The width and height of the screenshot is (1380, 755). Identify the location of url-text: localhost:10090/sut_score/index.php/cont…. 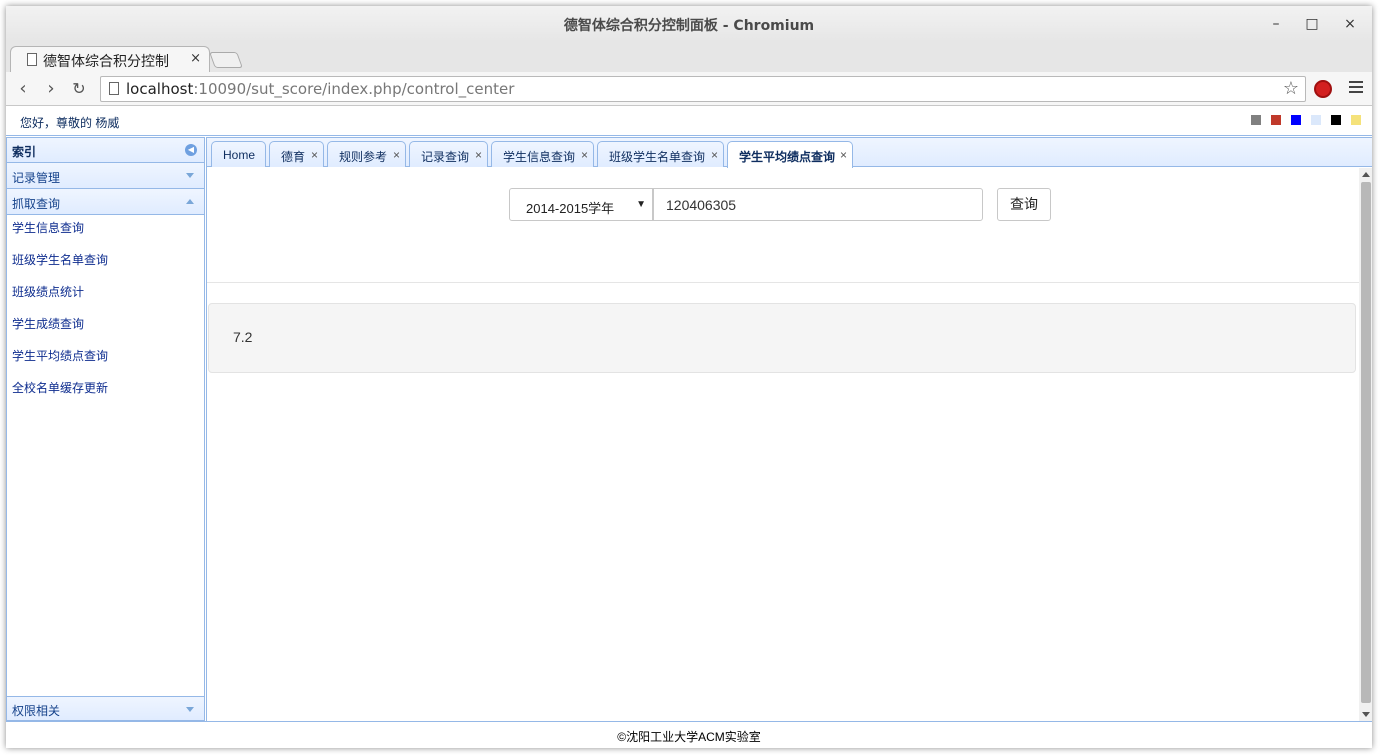
(320, 89).